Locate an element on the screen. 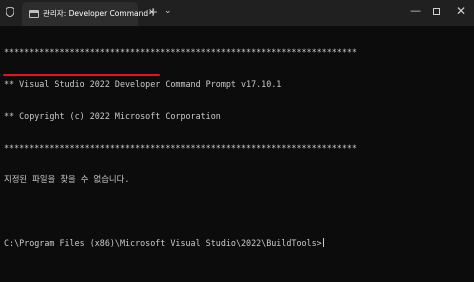  minimize-button: — is located at coordinates (415, 10).